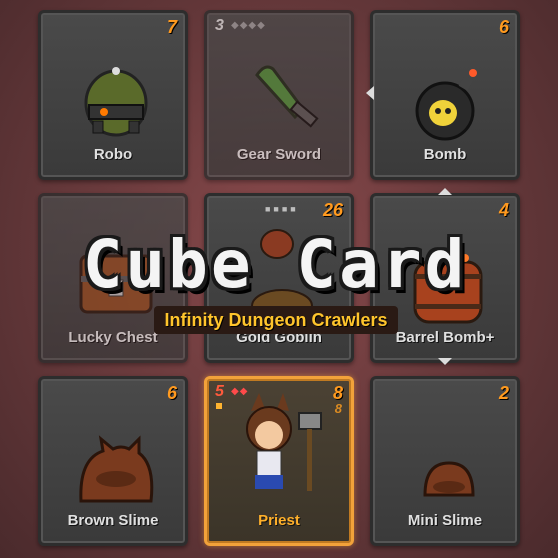 The width and height of the screenshot is (558, 558). I want to click on logo-subtitle: Infinity Dungeon Crawlers, so click(276, 320).